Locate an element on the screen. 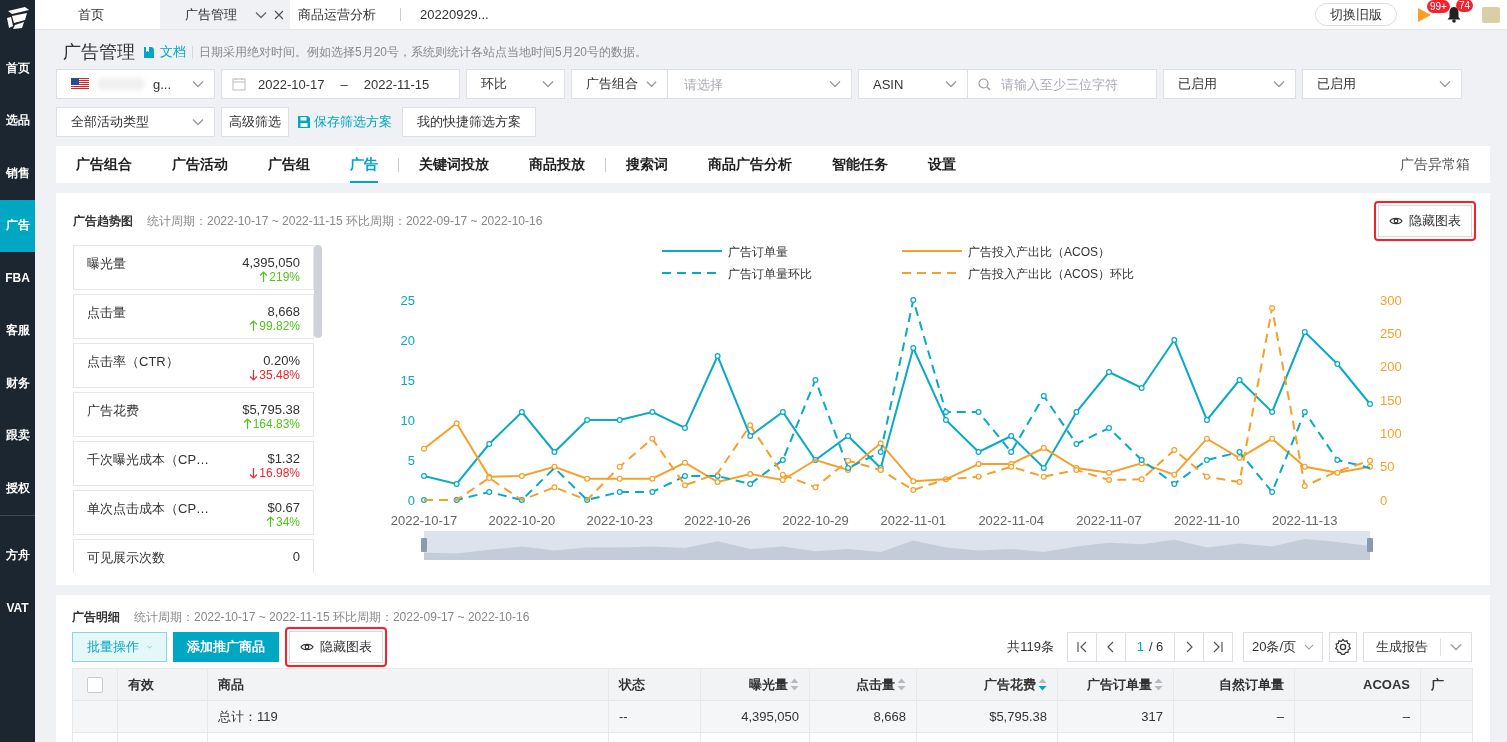 This screenshot has width=1507, height=742. table-cell: $5,795.38 is located at coordinates (987, 716).